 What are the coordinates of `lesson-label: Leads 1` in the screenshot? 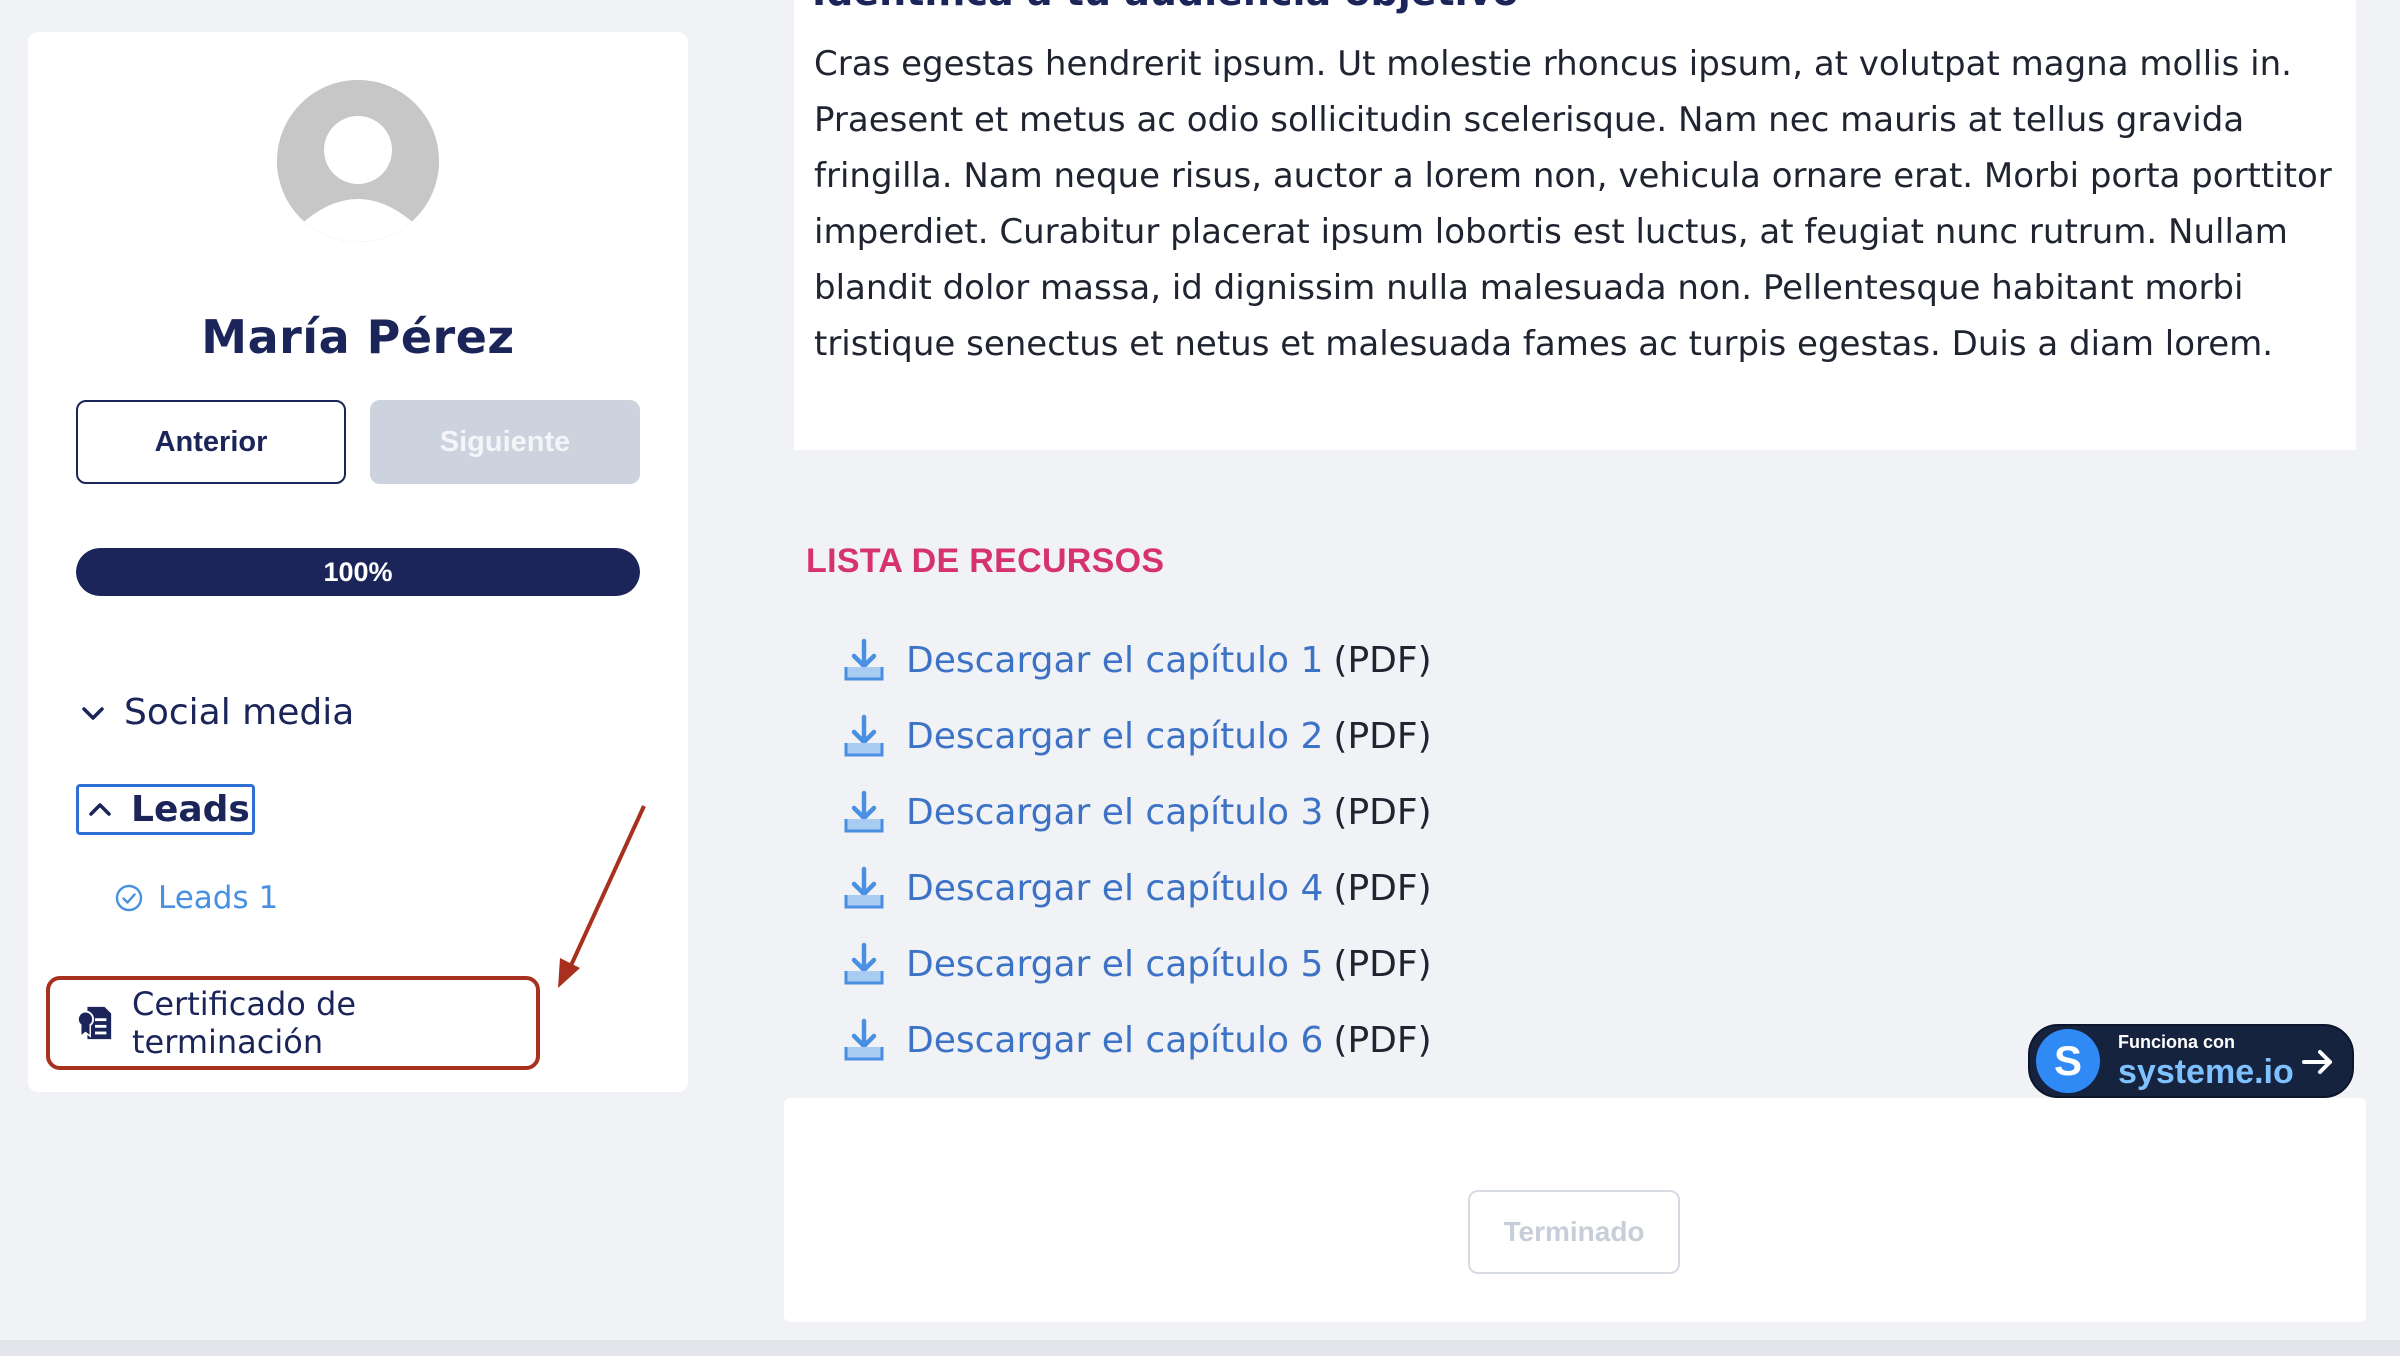 It's located at (218, 898).